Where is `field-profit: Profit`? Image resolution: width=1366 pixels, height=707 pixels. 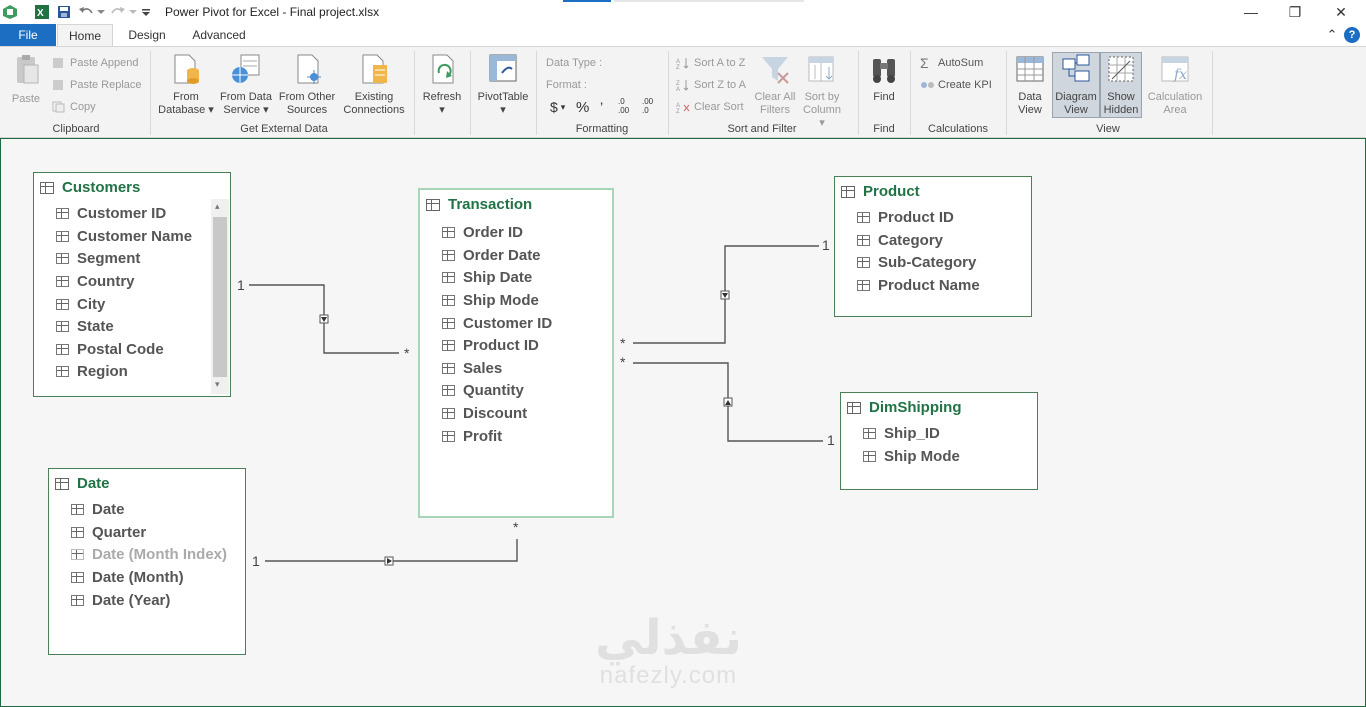
field-profit: Profit is located at coordinates (472, 436).